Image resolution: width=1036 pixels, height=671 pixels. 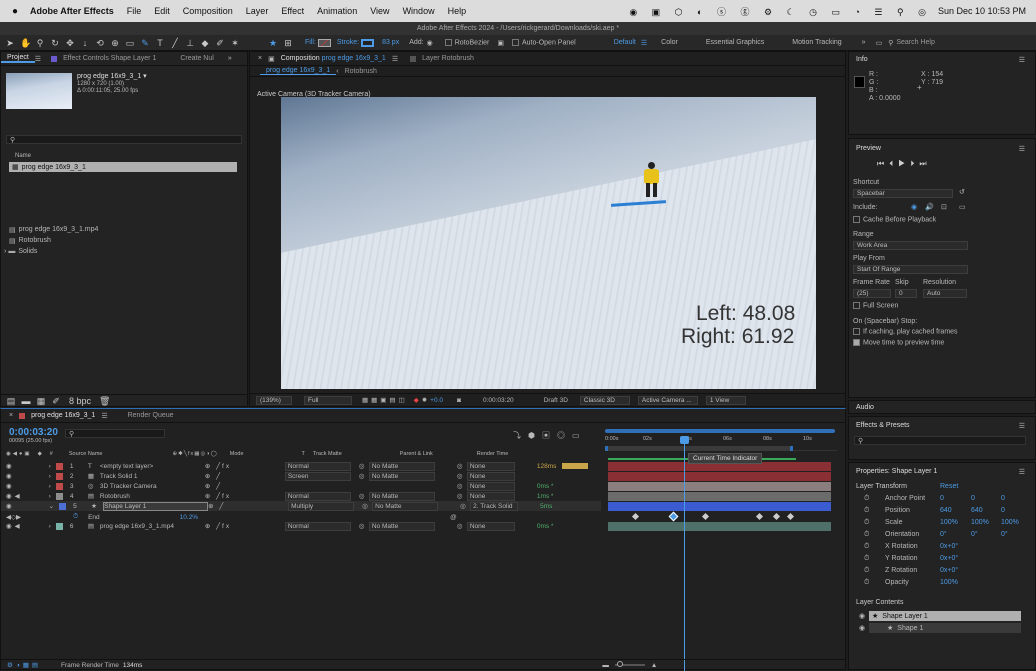 I want to click on zoom-in-icon: ▲, so click(x=654, y=665).